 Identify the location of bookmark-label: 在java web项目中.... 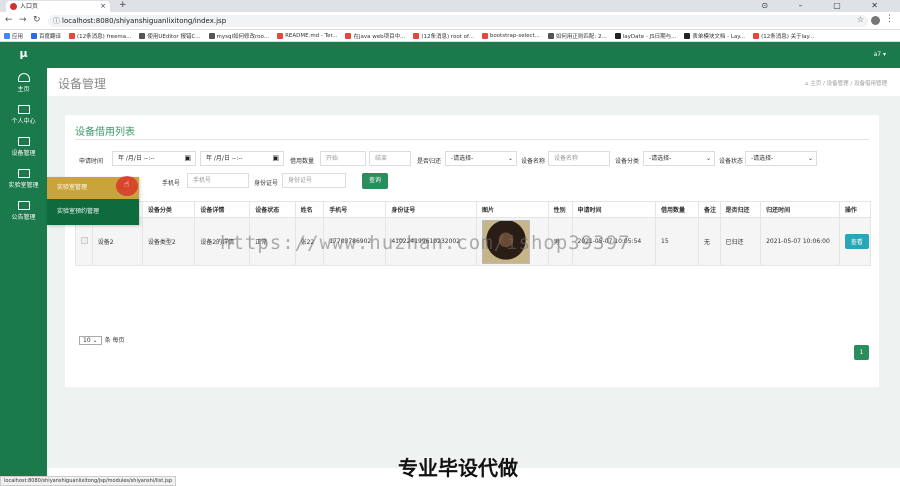
(379, 36).